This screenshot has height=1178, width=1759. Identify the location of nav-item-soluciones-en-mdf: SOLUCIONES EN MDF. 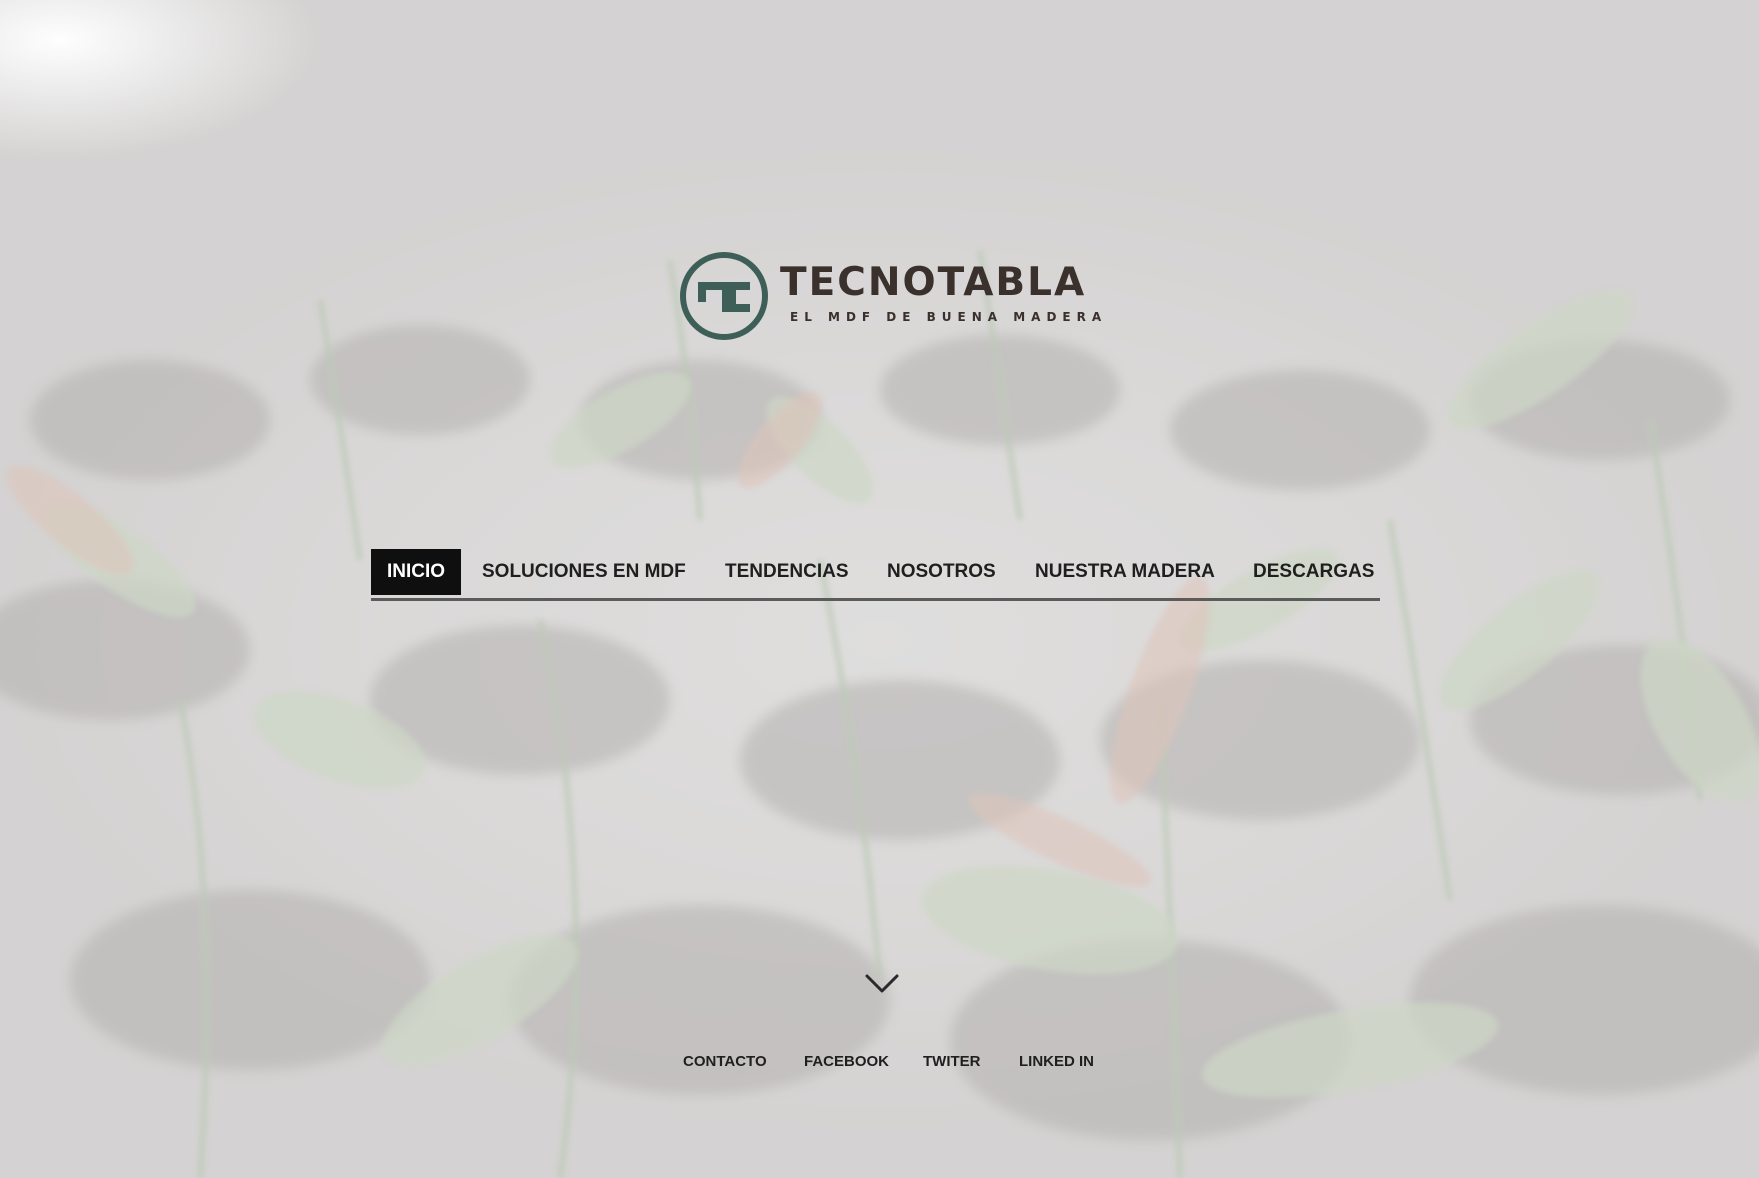
(584, 572).